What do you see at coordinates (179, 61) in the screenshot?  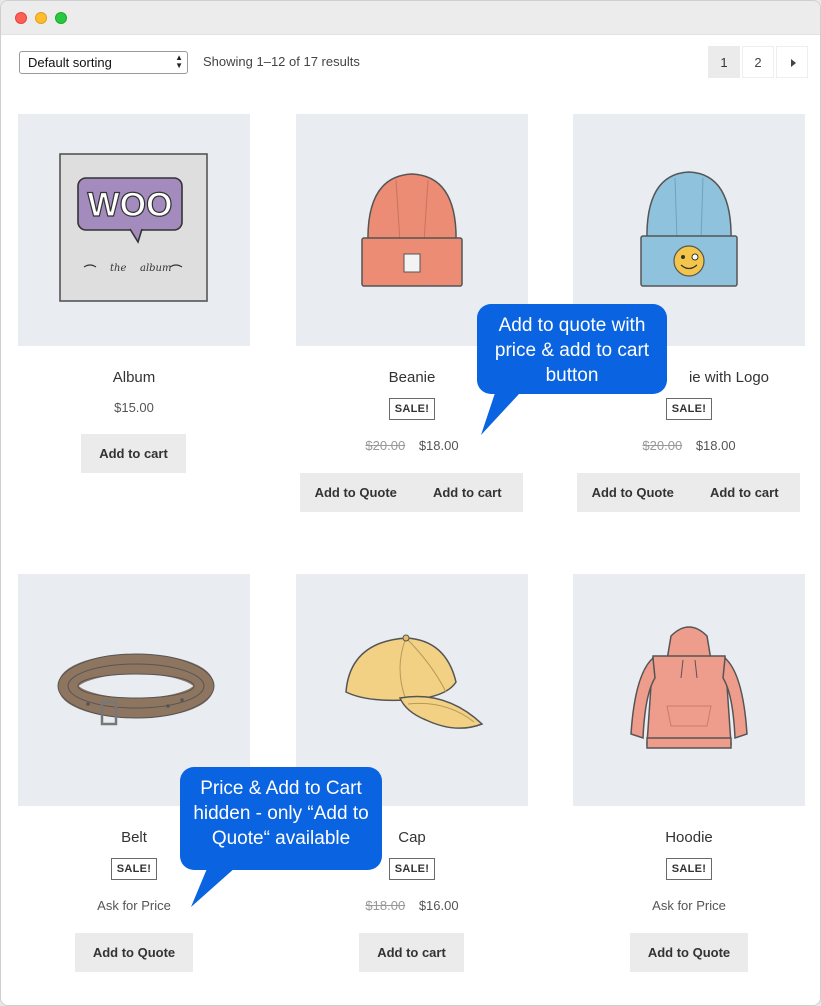 I see `select-arrows-icon: ▲ ▼` at bounding box center [179, 61].